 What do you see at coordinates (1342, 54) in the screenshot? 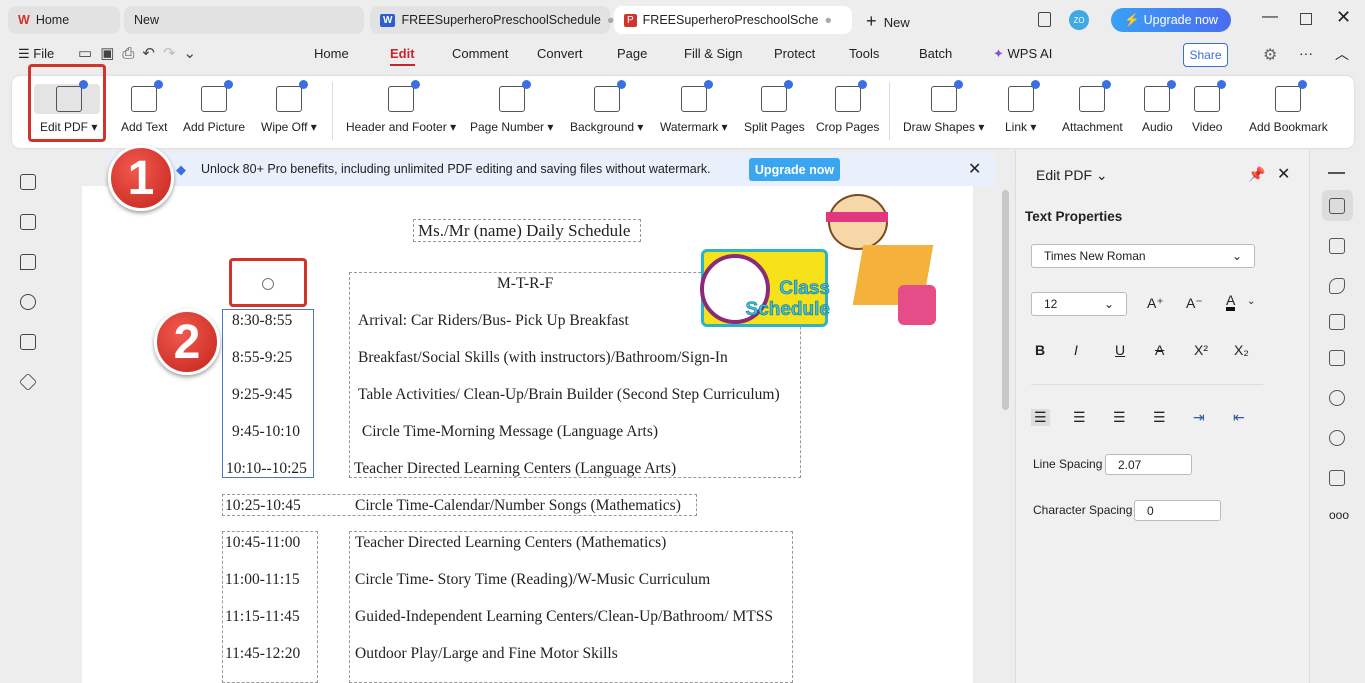
I see `collapse-ribbon-icon: ︿` at bounding box center [1342, 54].